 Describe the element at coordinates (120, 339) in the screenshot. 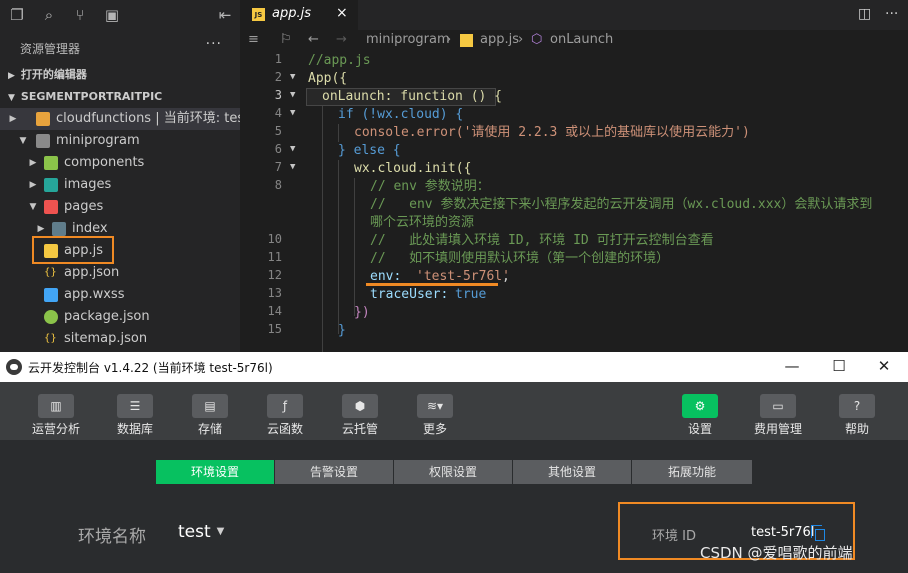

I see `tree-item-sitemap-json: {} sitemap.json` at that location.